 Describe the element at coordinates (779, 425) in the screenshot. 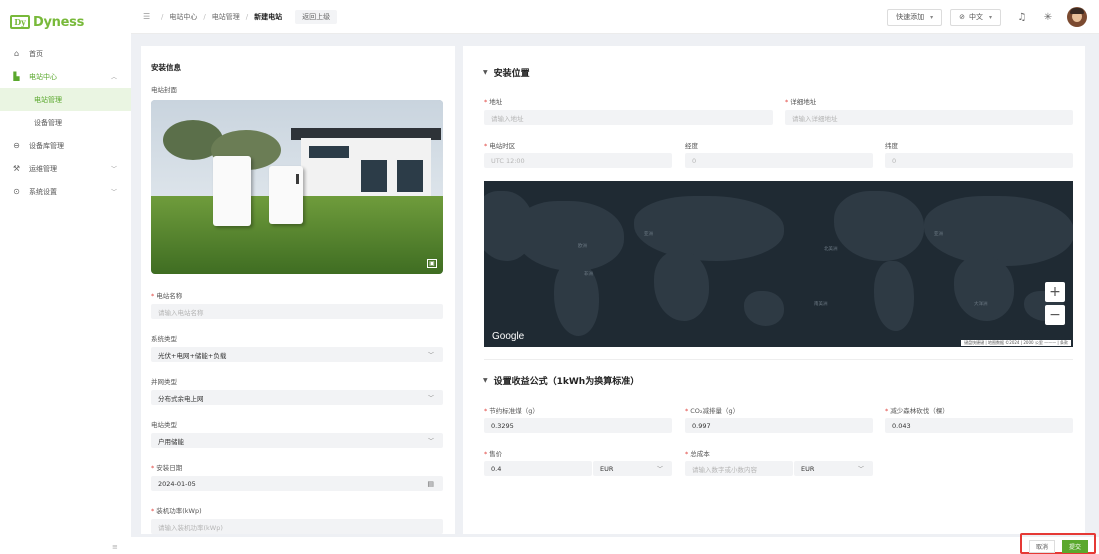

I see `co2-reduction-input: 0.997` at that location.